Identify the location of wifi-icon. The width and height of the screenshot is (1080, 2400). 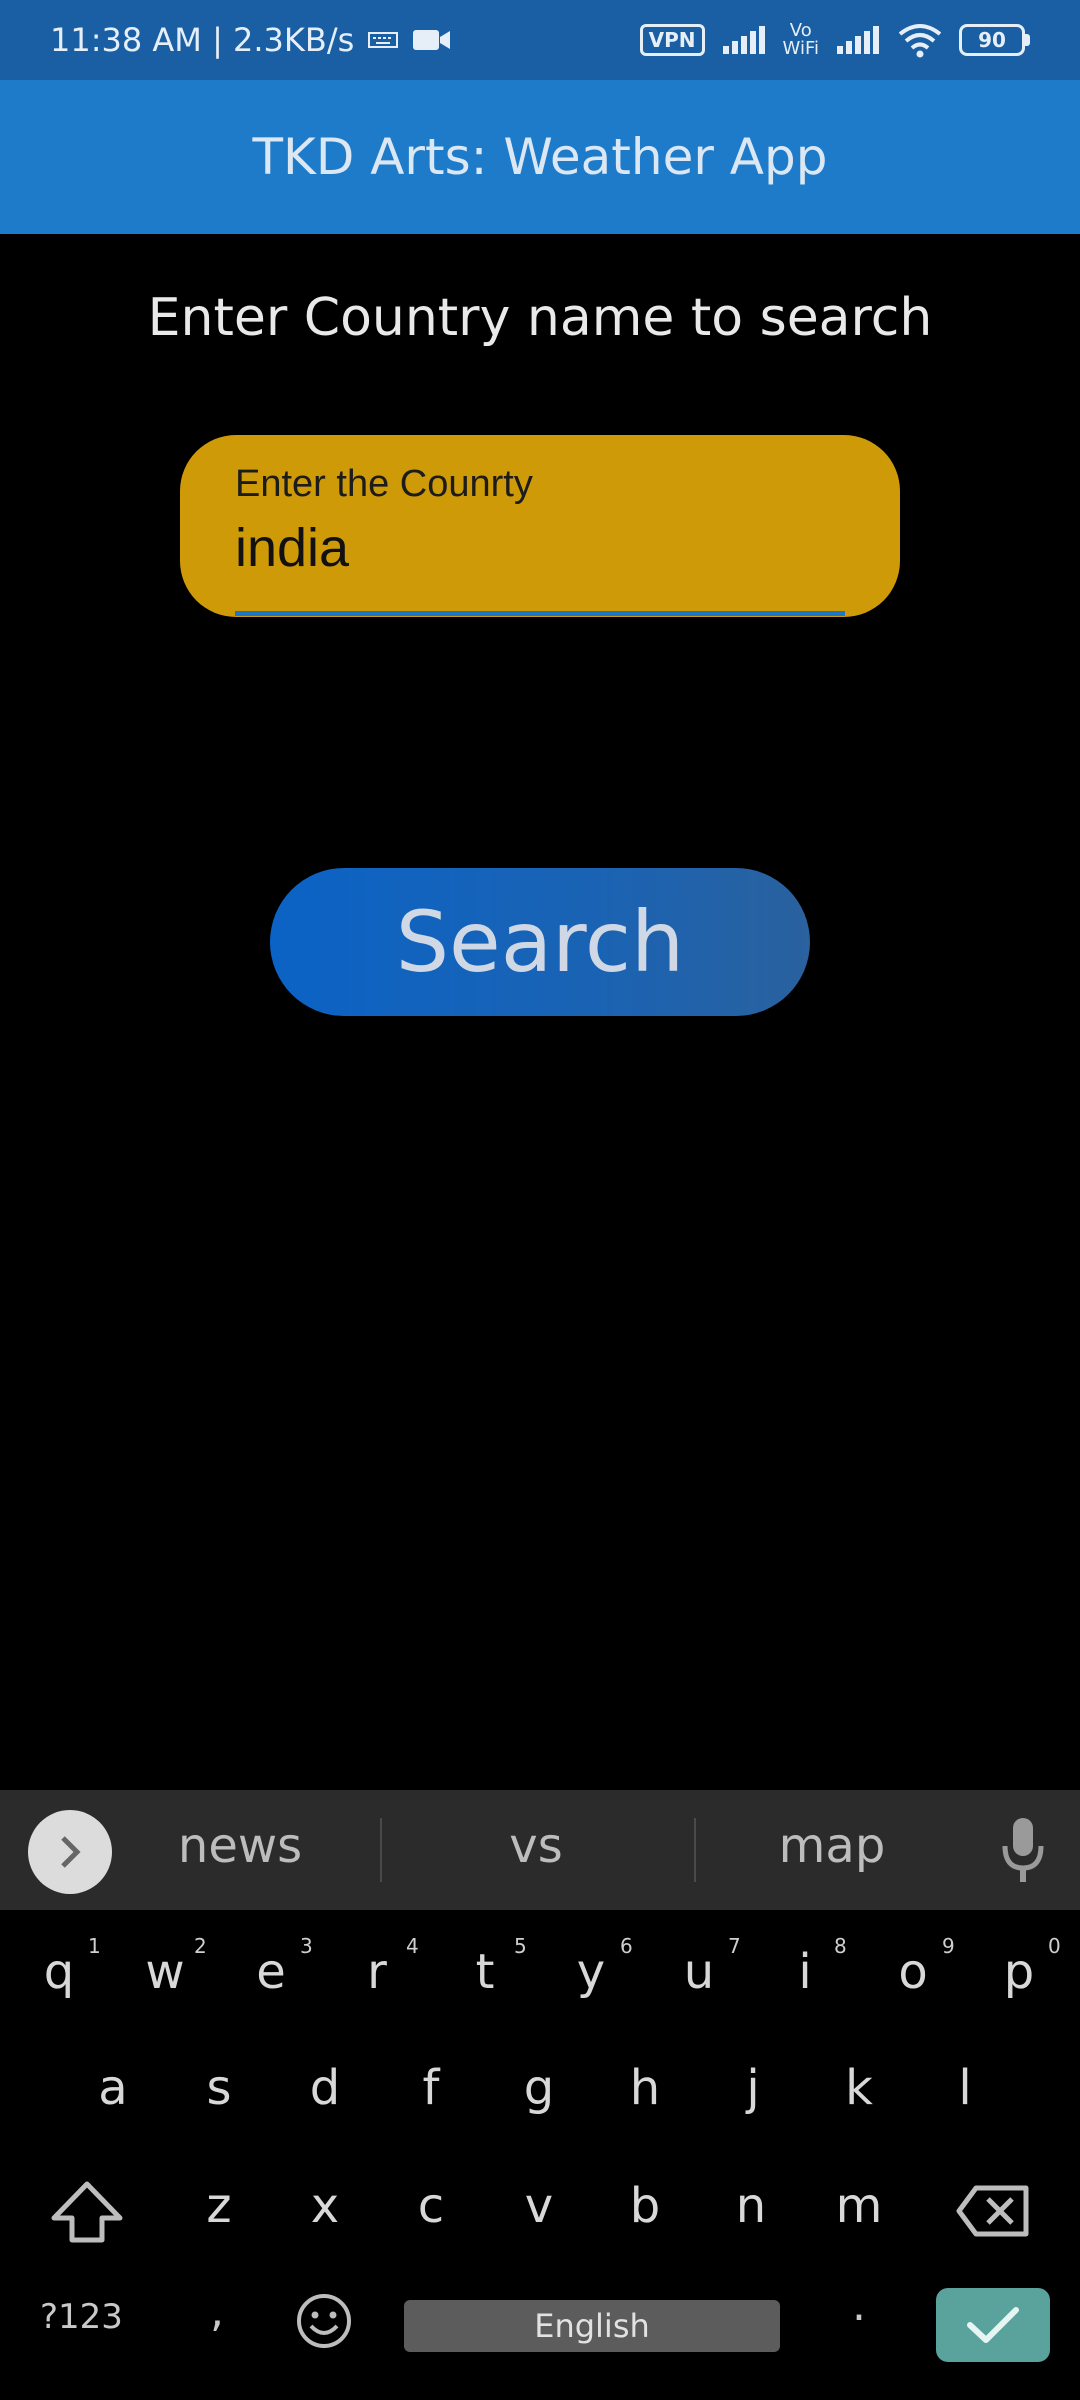
(920, 41).